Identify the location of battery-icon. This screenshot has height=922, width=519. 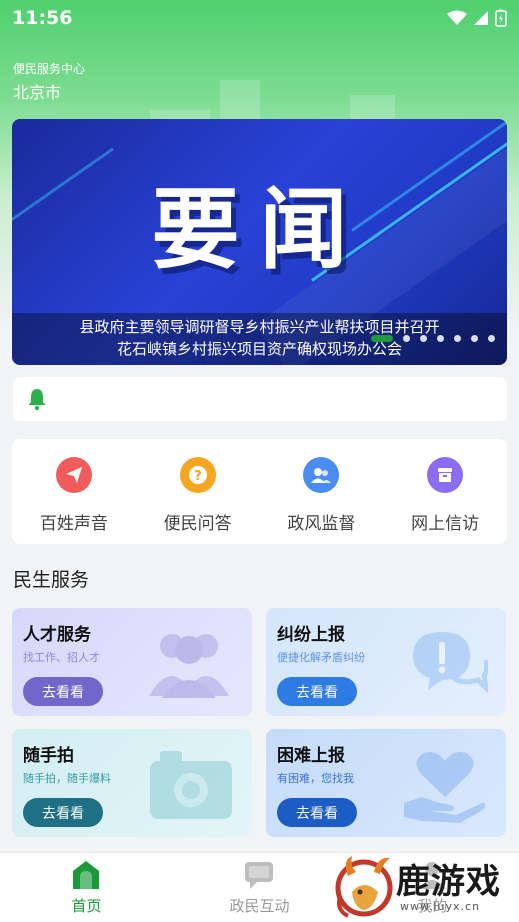
(501, 18).